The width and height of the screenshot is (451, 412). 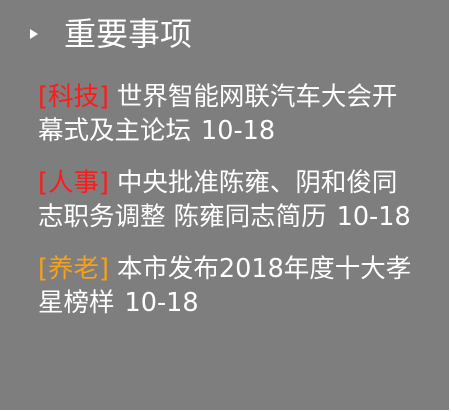 I want to click on panel-header: 重要事项, so click(x=111, y=34).